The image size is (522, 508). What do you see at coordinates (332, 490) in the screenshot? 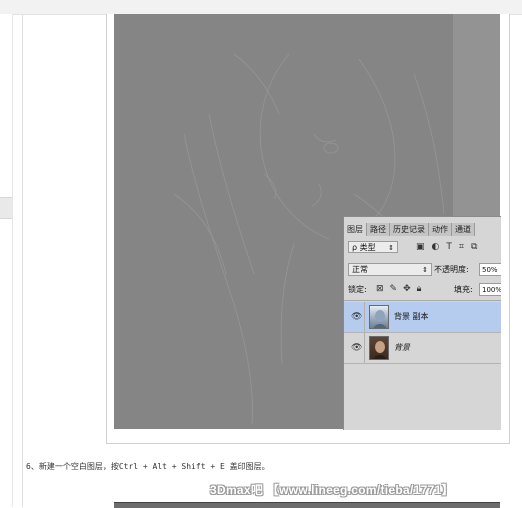
I see `watermark: 3Dmax吧 【www.lineeg.com/tieba/1771】` at bounding box center [332, 490].